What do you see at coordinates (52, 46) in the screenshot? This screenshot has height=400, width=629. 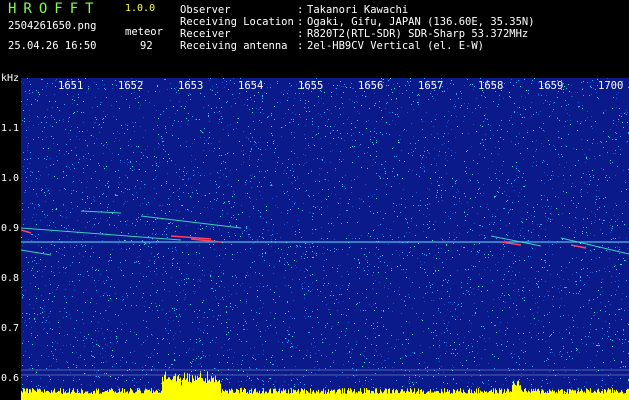 I see `date-time: 25.04.26 16:50` at bounding box center [52, 46].